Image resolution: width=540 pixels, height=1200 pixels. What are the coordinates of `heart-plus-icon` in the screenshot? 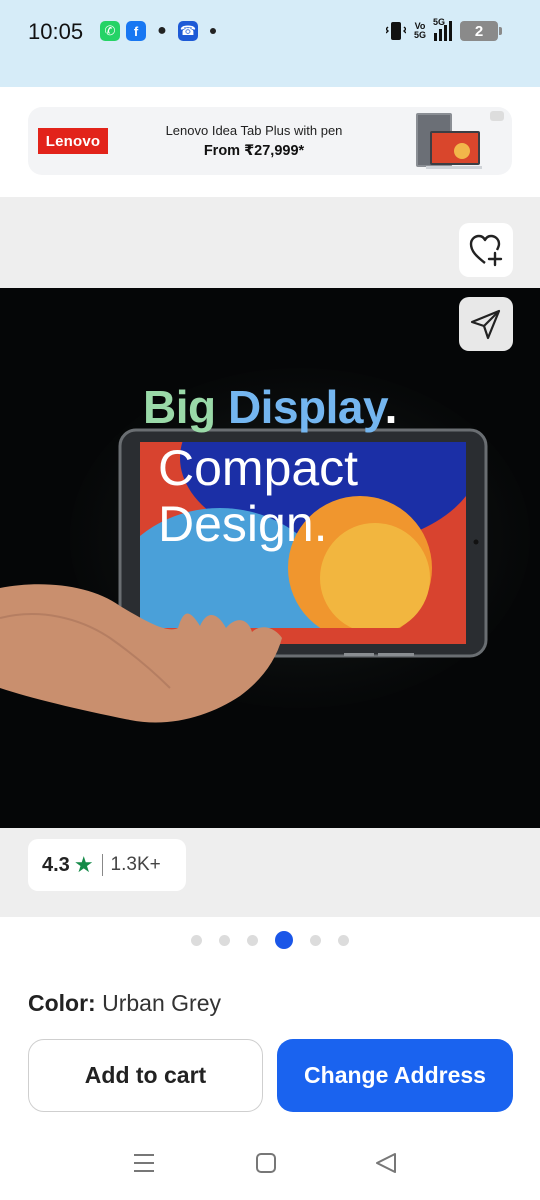 It's located at (486, 250).